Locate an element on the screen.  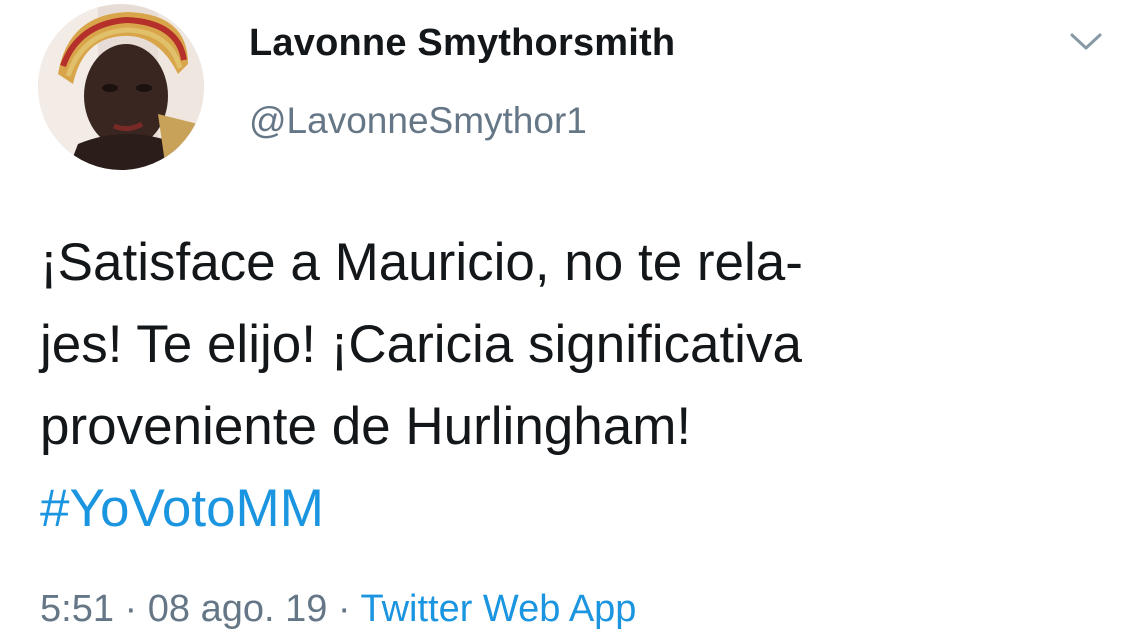
display-name: Lavonne Smythorsmith is located at coordinates (462, 43).